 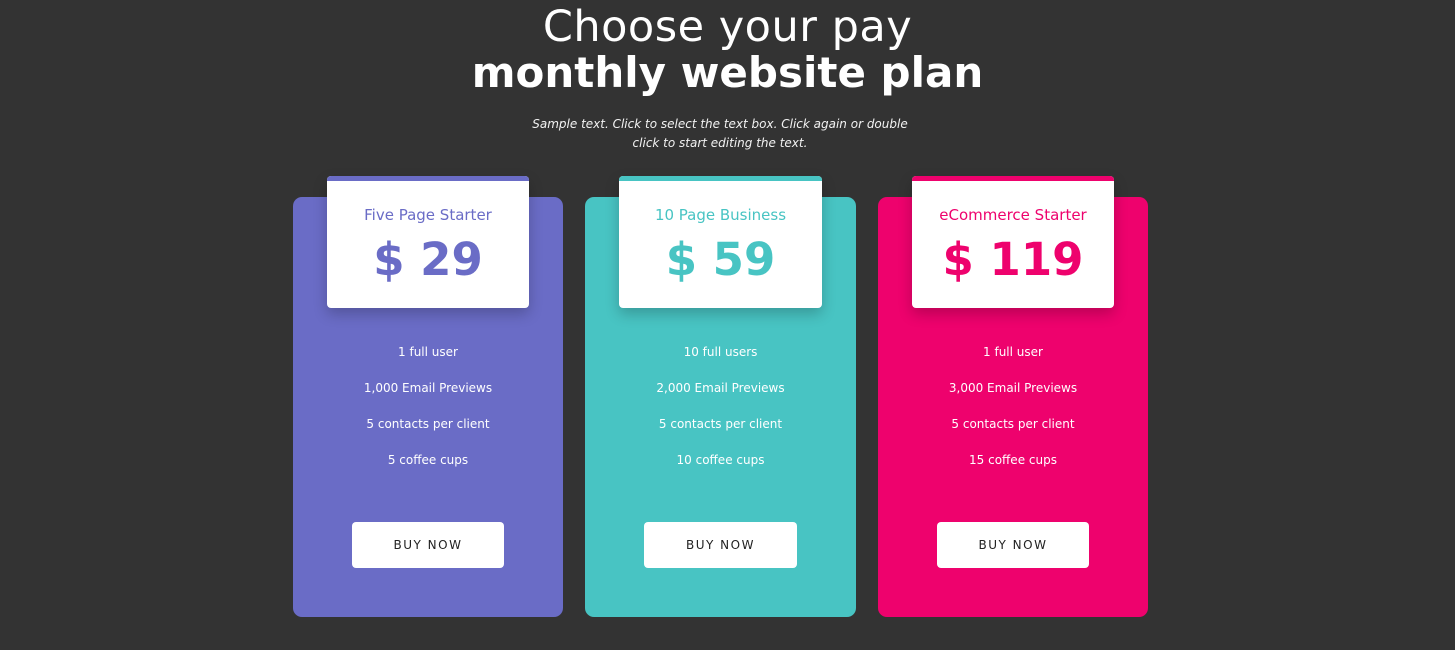 I want to click on feature-item: 15 coffee cups, so click(x=1013, y=460).